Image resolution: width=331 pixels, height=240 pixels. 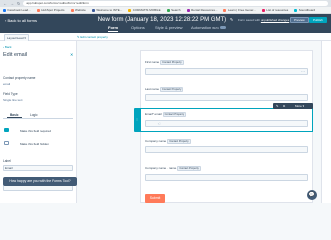 I want to click on bookmark-label: Soundboard, so click(x=307, y=10).